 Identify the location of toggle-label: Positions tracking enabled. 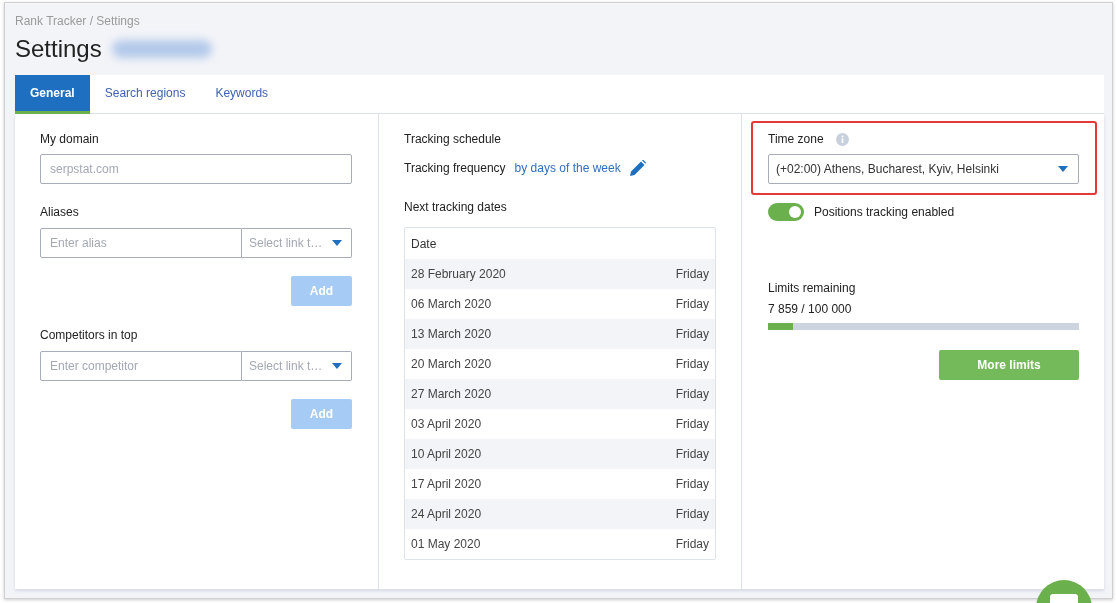
(884, 212).